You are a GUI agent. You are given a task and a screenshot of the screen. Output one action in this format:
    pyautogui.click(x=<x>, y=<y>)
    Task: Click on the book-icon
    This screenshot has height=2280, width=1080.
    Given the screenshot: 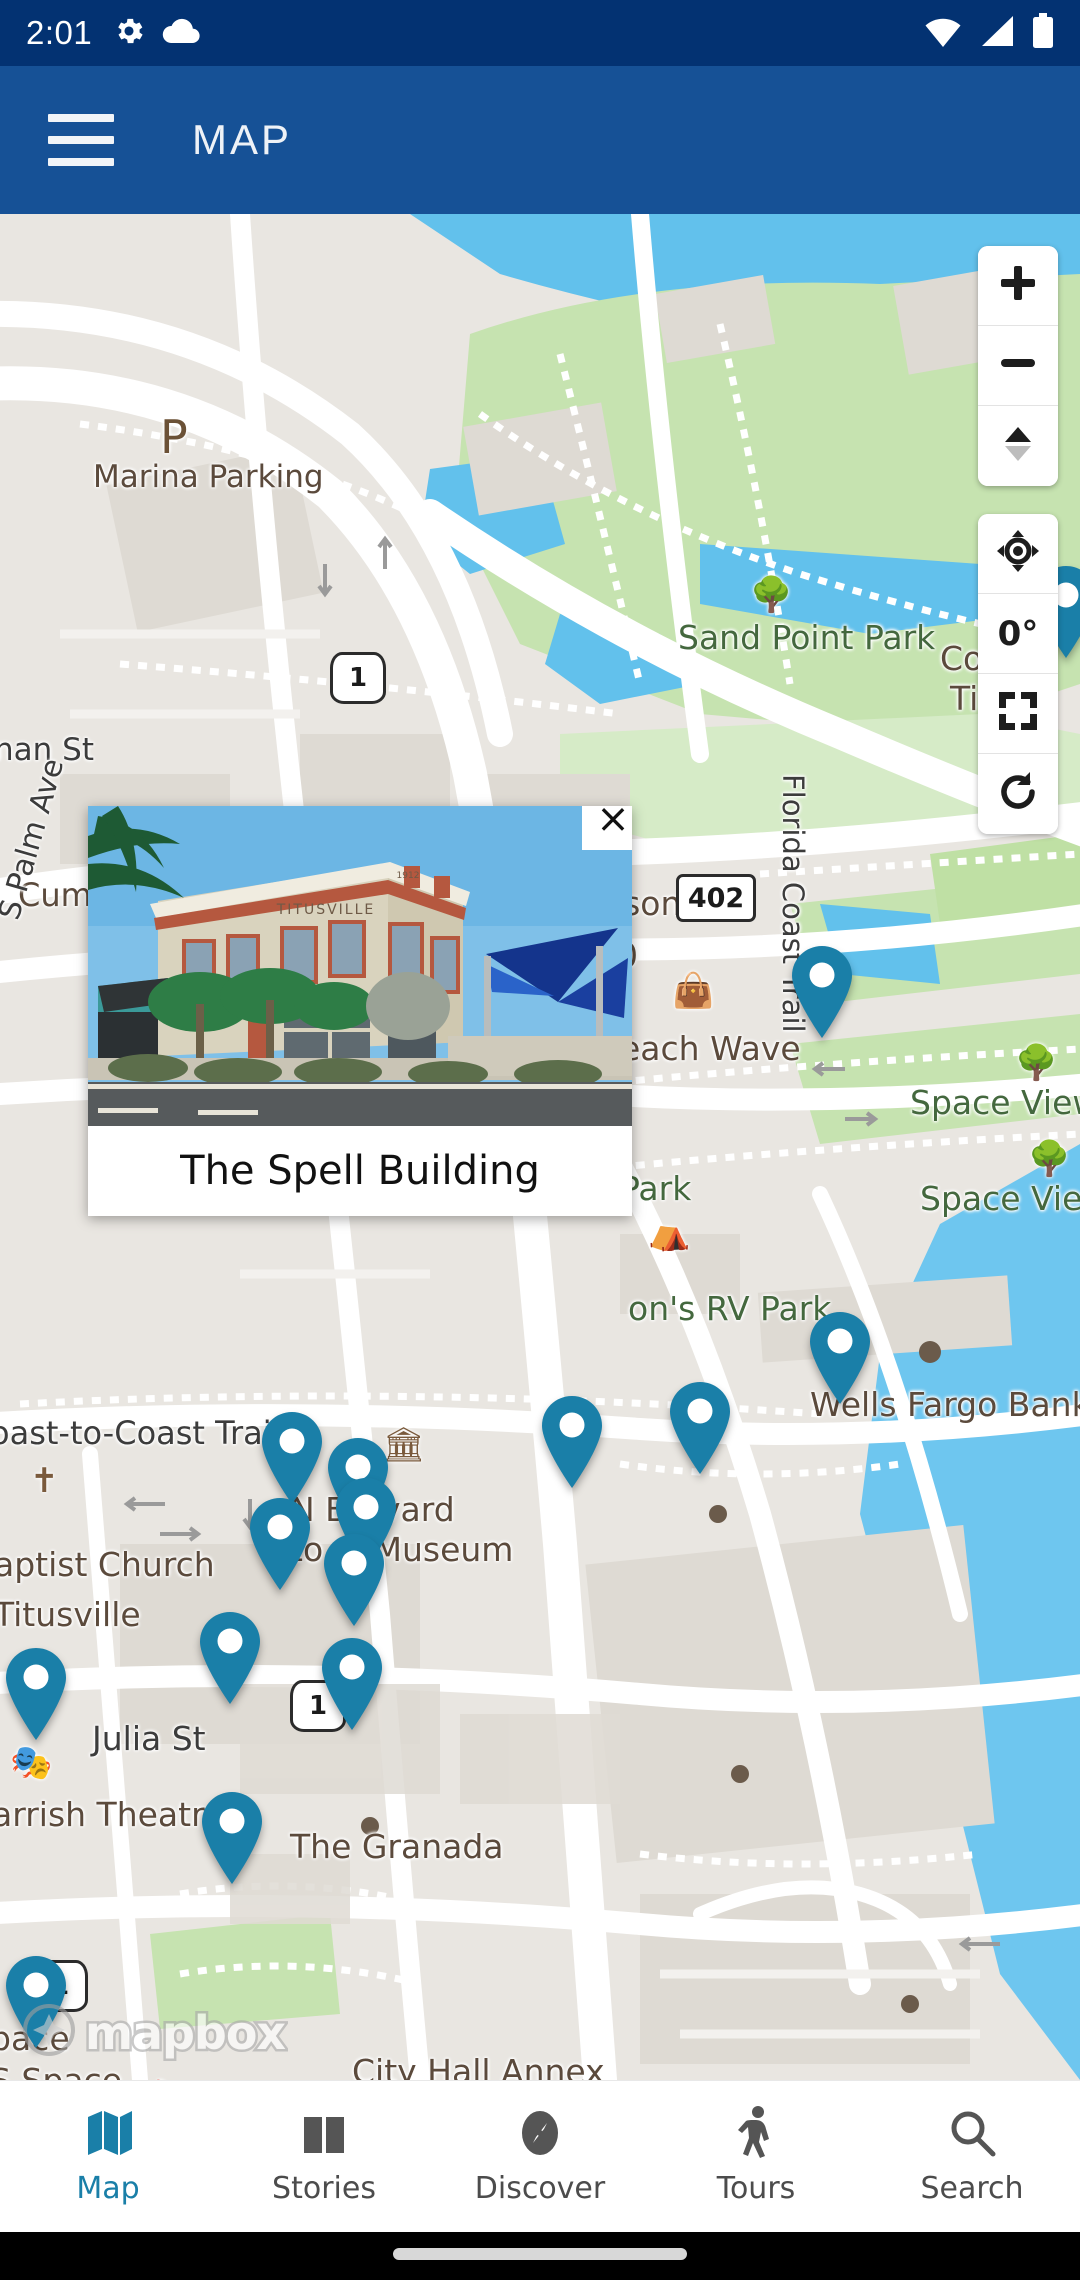 What is the action you would take?
    pyautogui.click(x=324, y=2133)
    